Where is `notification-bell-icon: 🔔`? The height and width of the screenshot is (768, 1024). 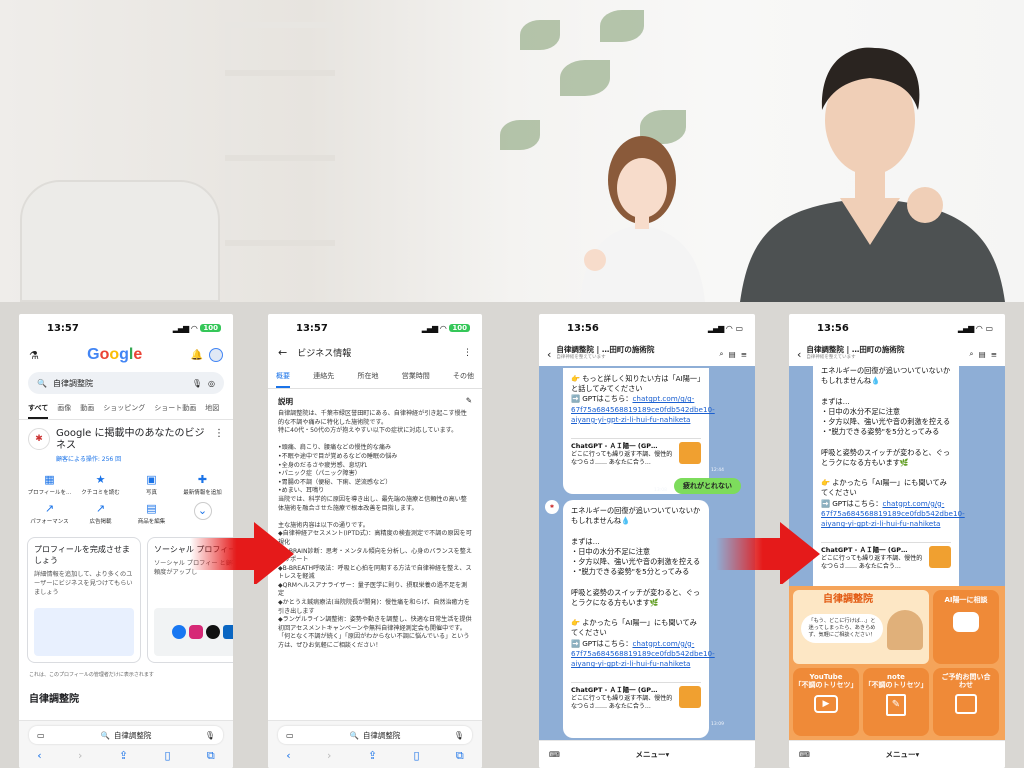 notification-bell-icon: 🔔 is located at coordinates (197, 355).